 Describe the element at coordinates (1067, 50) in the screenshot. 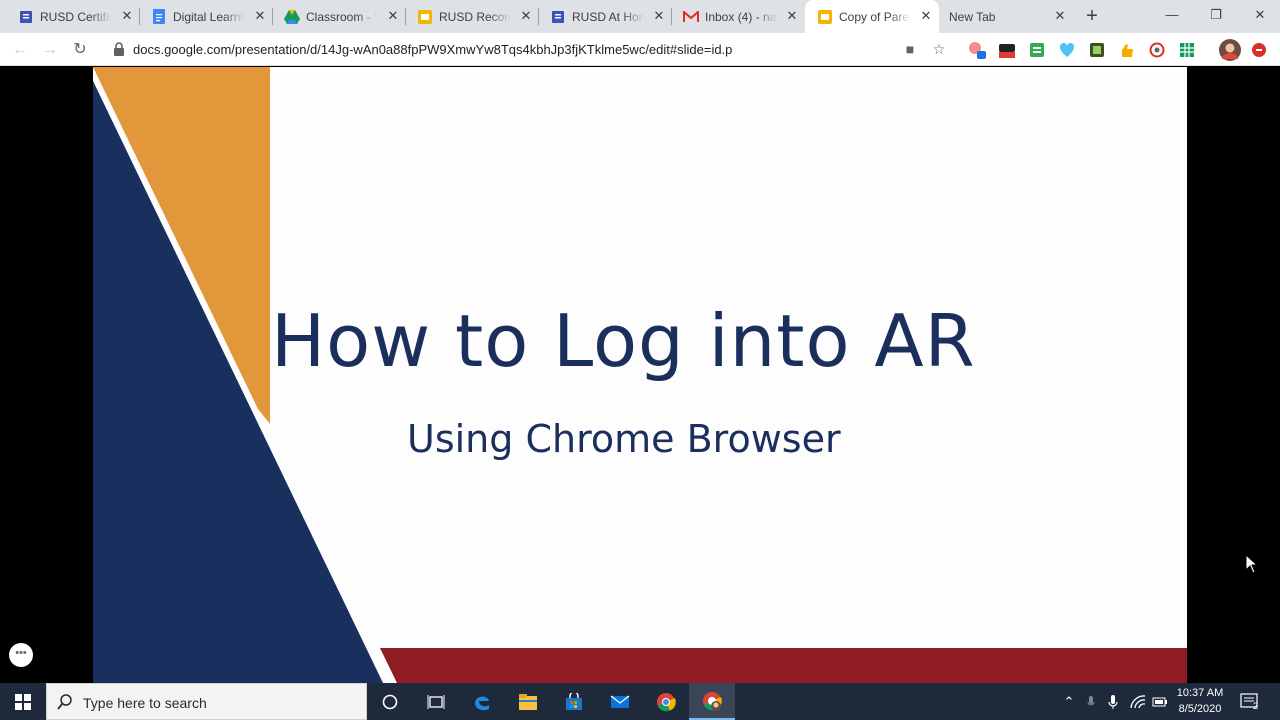

I see `extension-4-icon` at that location.